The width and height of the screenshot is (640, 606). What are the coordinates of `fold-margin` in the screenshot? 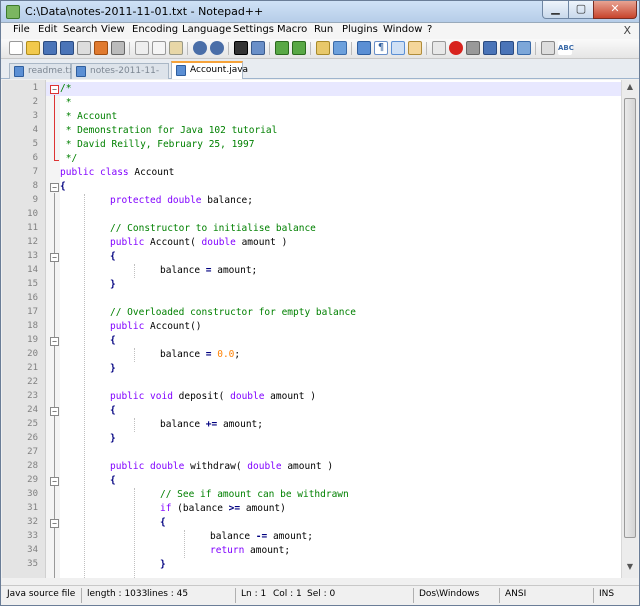 It's located at (53, 329).